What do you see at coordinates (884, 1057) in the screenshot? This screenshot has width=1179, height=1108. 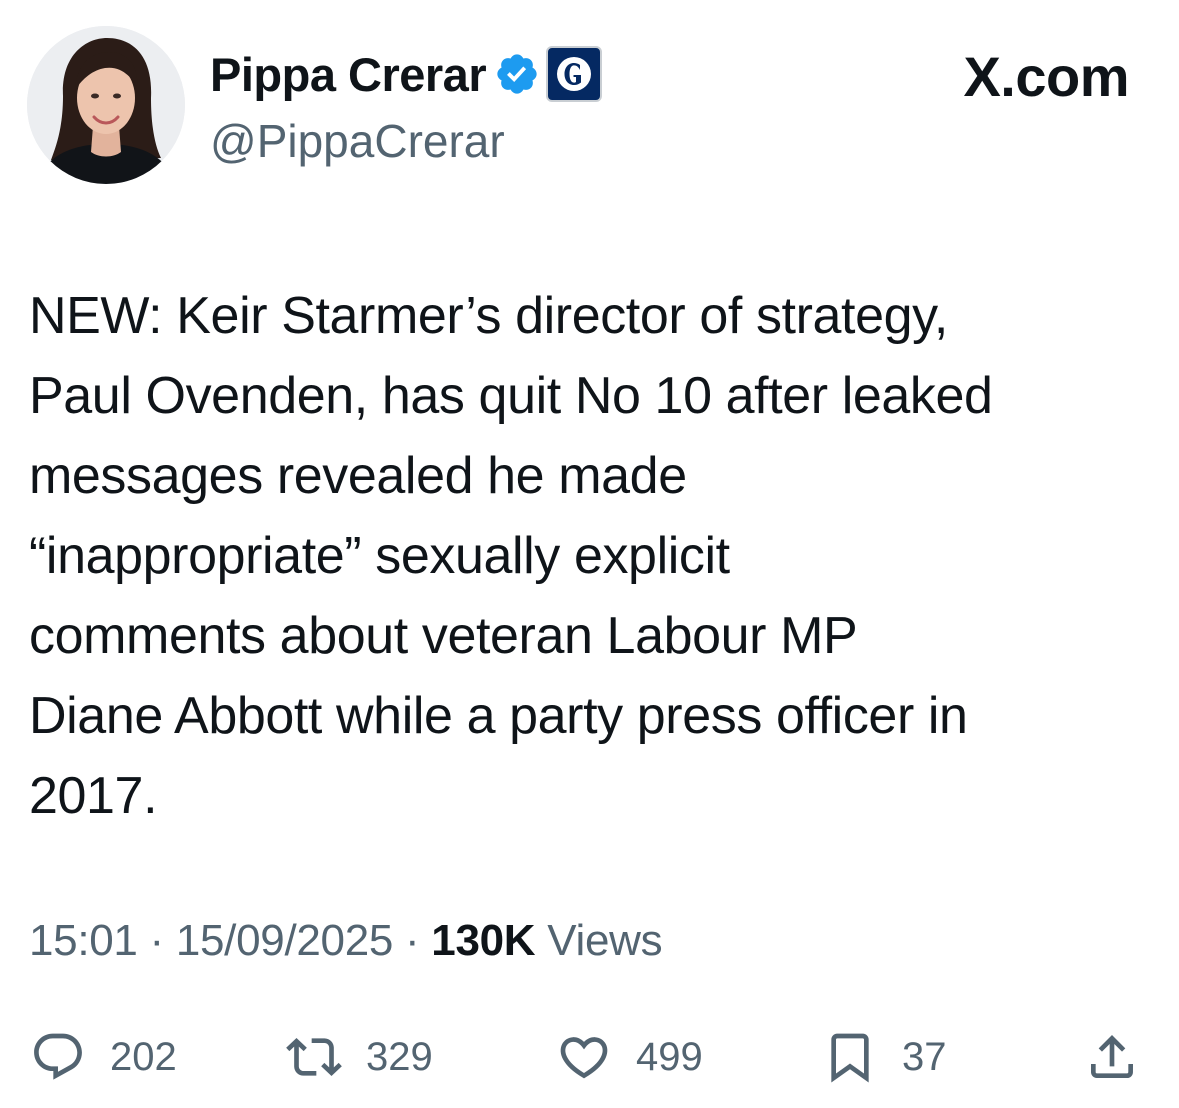 I see `bookmark-button: 37` at bounding box center [884, 1057].